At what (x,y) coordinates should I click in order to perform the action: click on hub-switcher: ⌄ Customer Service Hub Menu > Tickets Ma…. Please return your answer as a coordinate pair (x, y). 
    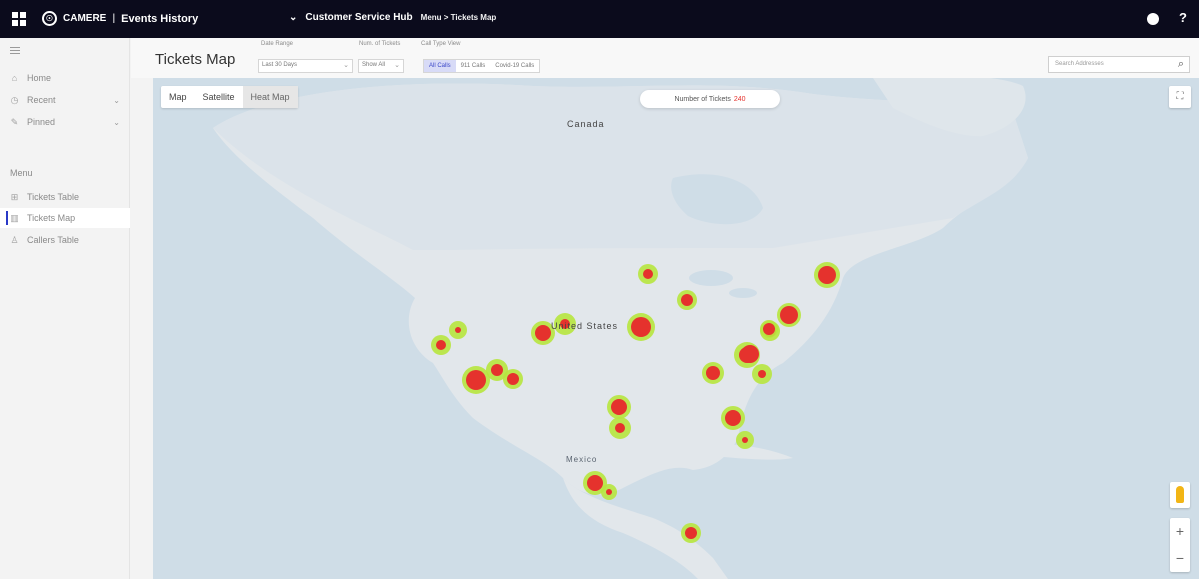
    Looking at the image, I should click on (392, 17).